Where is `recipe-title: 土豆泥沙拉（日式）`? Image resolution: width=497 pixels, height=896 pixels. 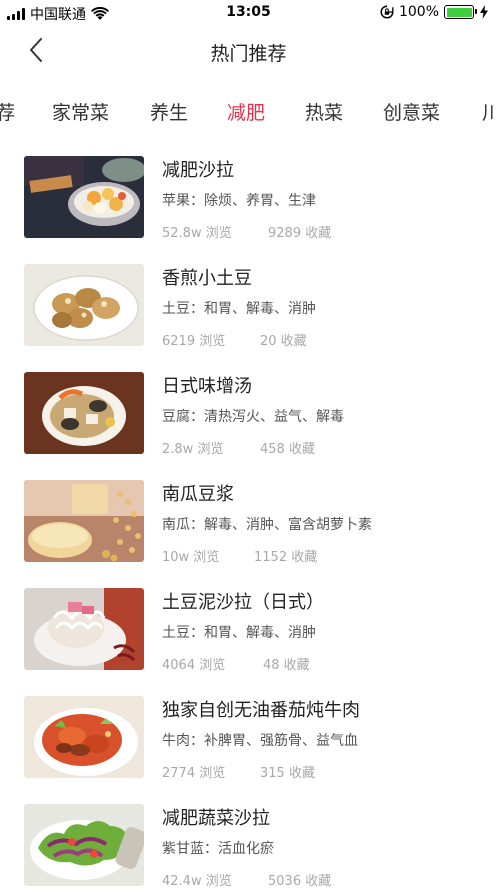
recipe-title: 土豆泥沙拉（日式） is located at coordinates (243, 602).